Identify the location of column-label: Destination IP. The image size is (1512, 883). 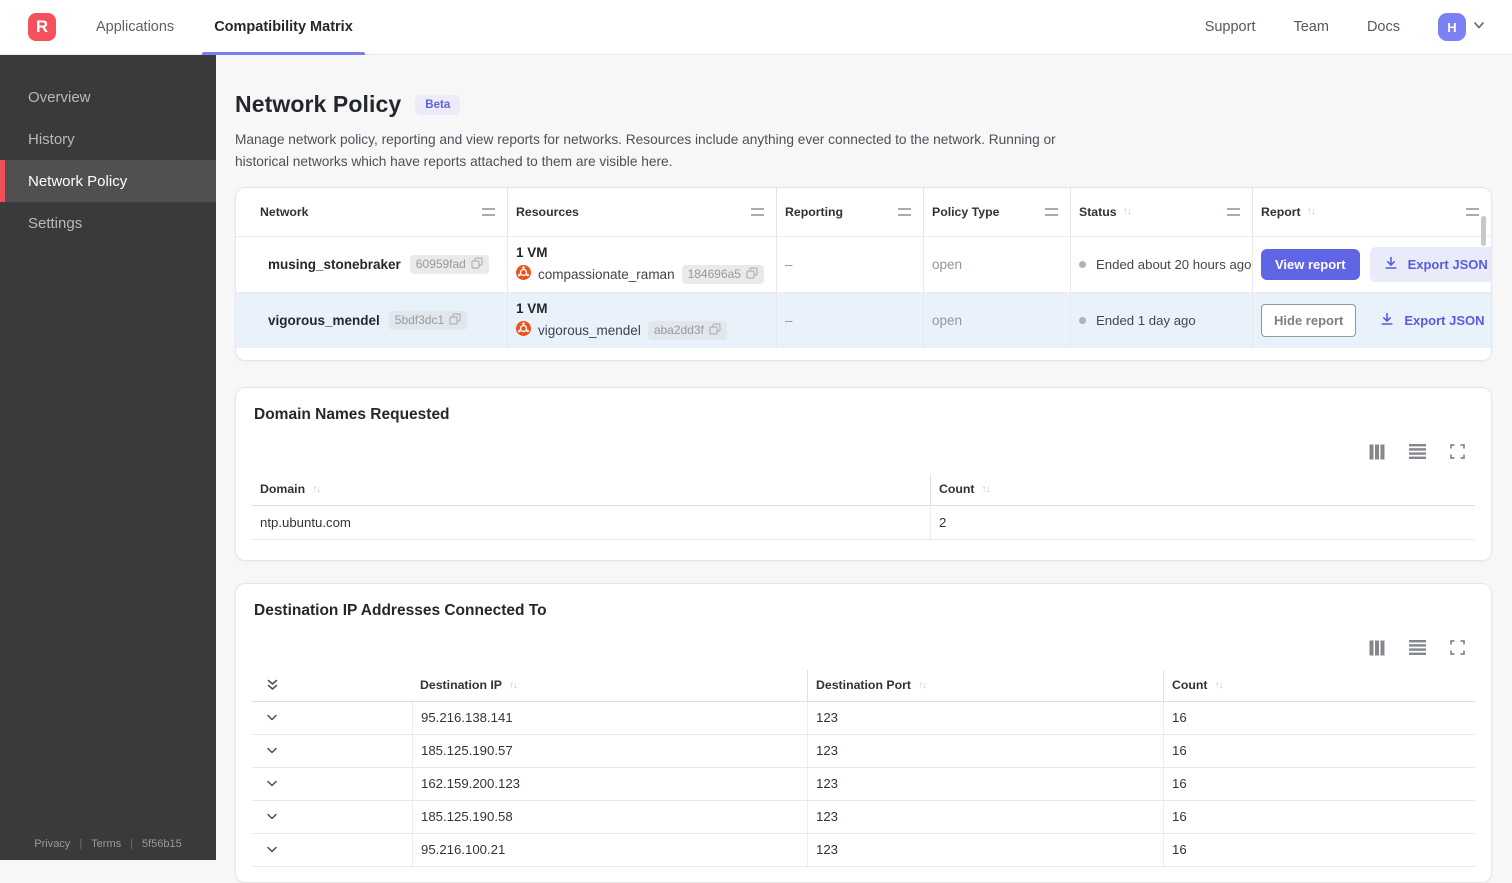
(461, 685).